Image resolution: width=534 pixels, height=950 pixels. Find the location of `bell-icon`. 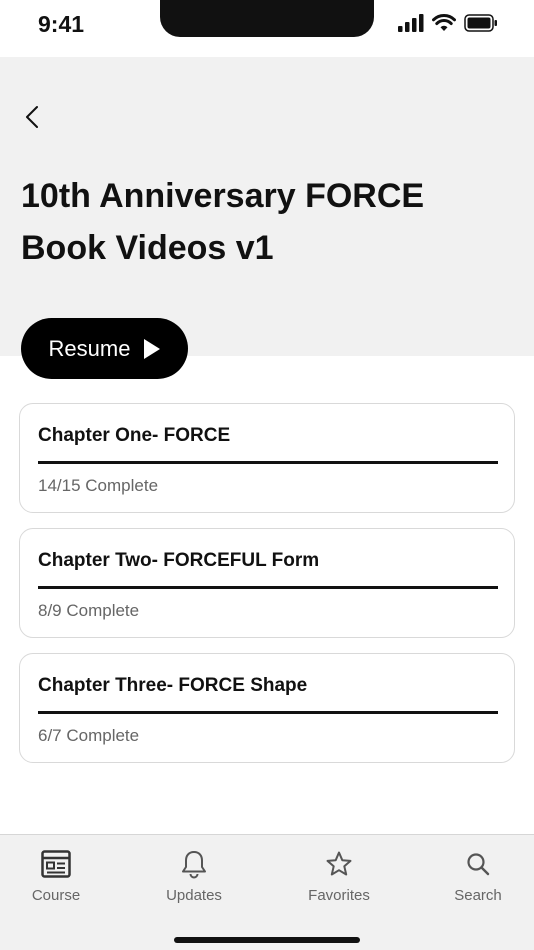

bell-icon is located at coordinates (194, 864).